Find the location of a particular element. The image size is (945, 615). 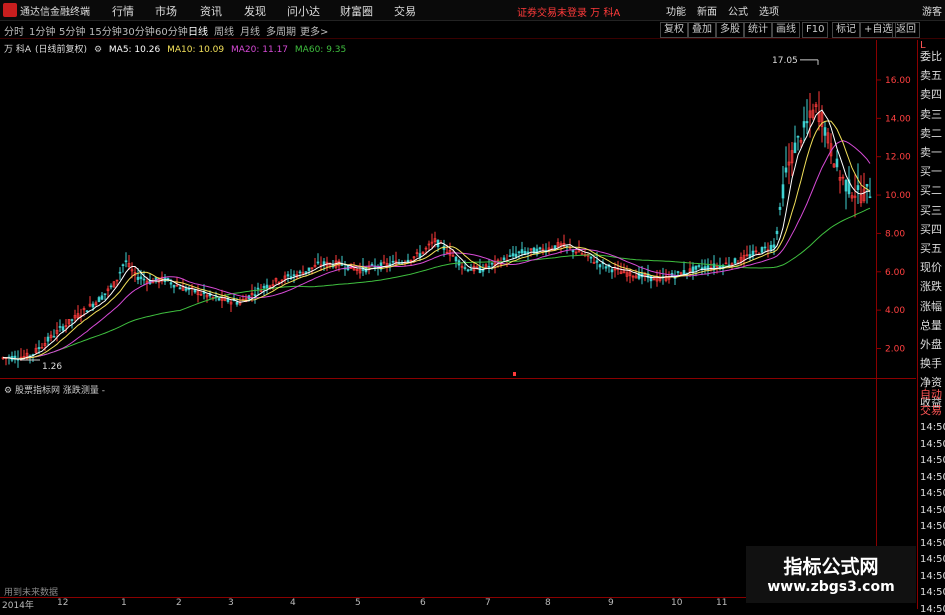

x-tick-label: 2 is located at coordinates (179, 603).